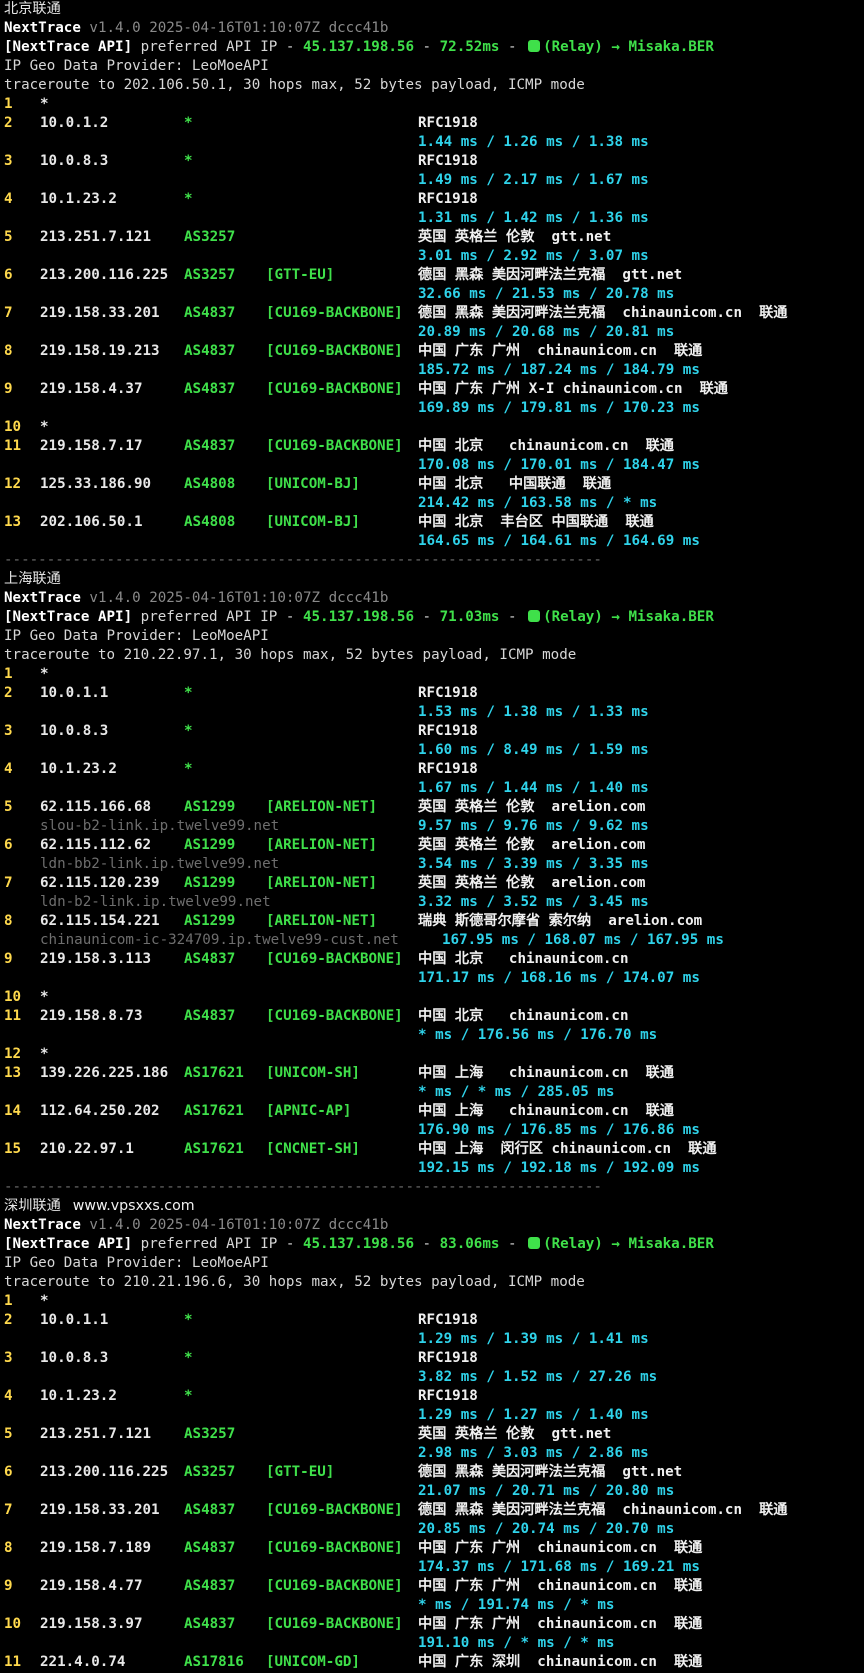  Describe the element at coordinates (515, 1434) in the screenshot. I see `hop-geo: 英国 英格兰 伦敦 gtt.net` at that location.